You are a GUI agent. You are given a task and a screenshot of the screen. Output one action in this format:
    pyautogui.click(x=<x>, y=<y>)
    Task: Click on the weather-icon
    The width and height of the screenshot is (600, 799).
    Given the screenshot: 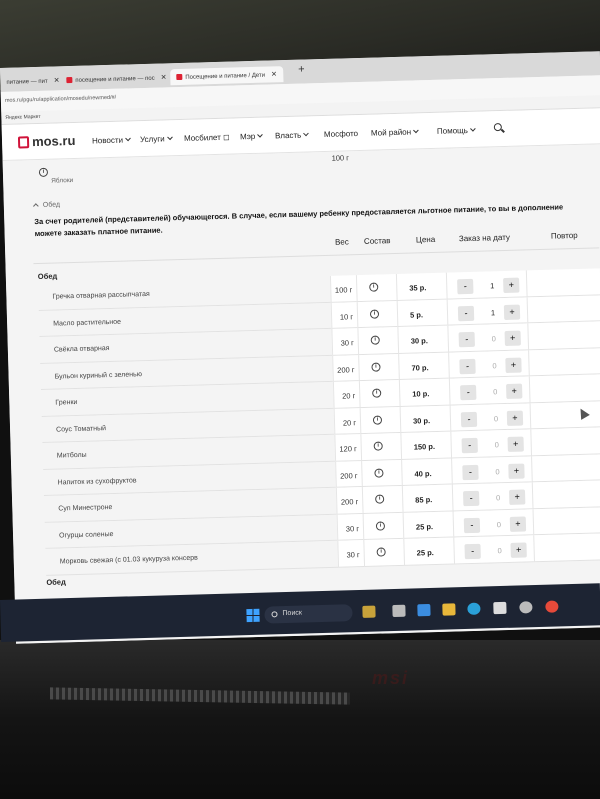 What is the action you would take?
    pyautogui.click(x=369, y=611)
    